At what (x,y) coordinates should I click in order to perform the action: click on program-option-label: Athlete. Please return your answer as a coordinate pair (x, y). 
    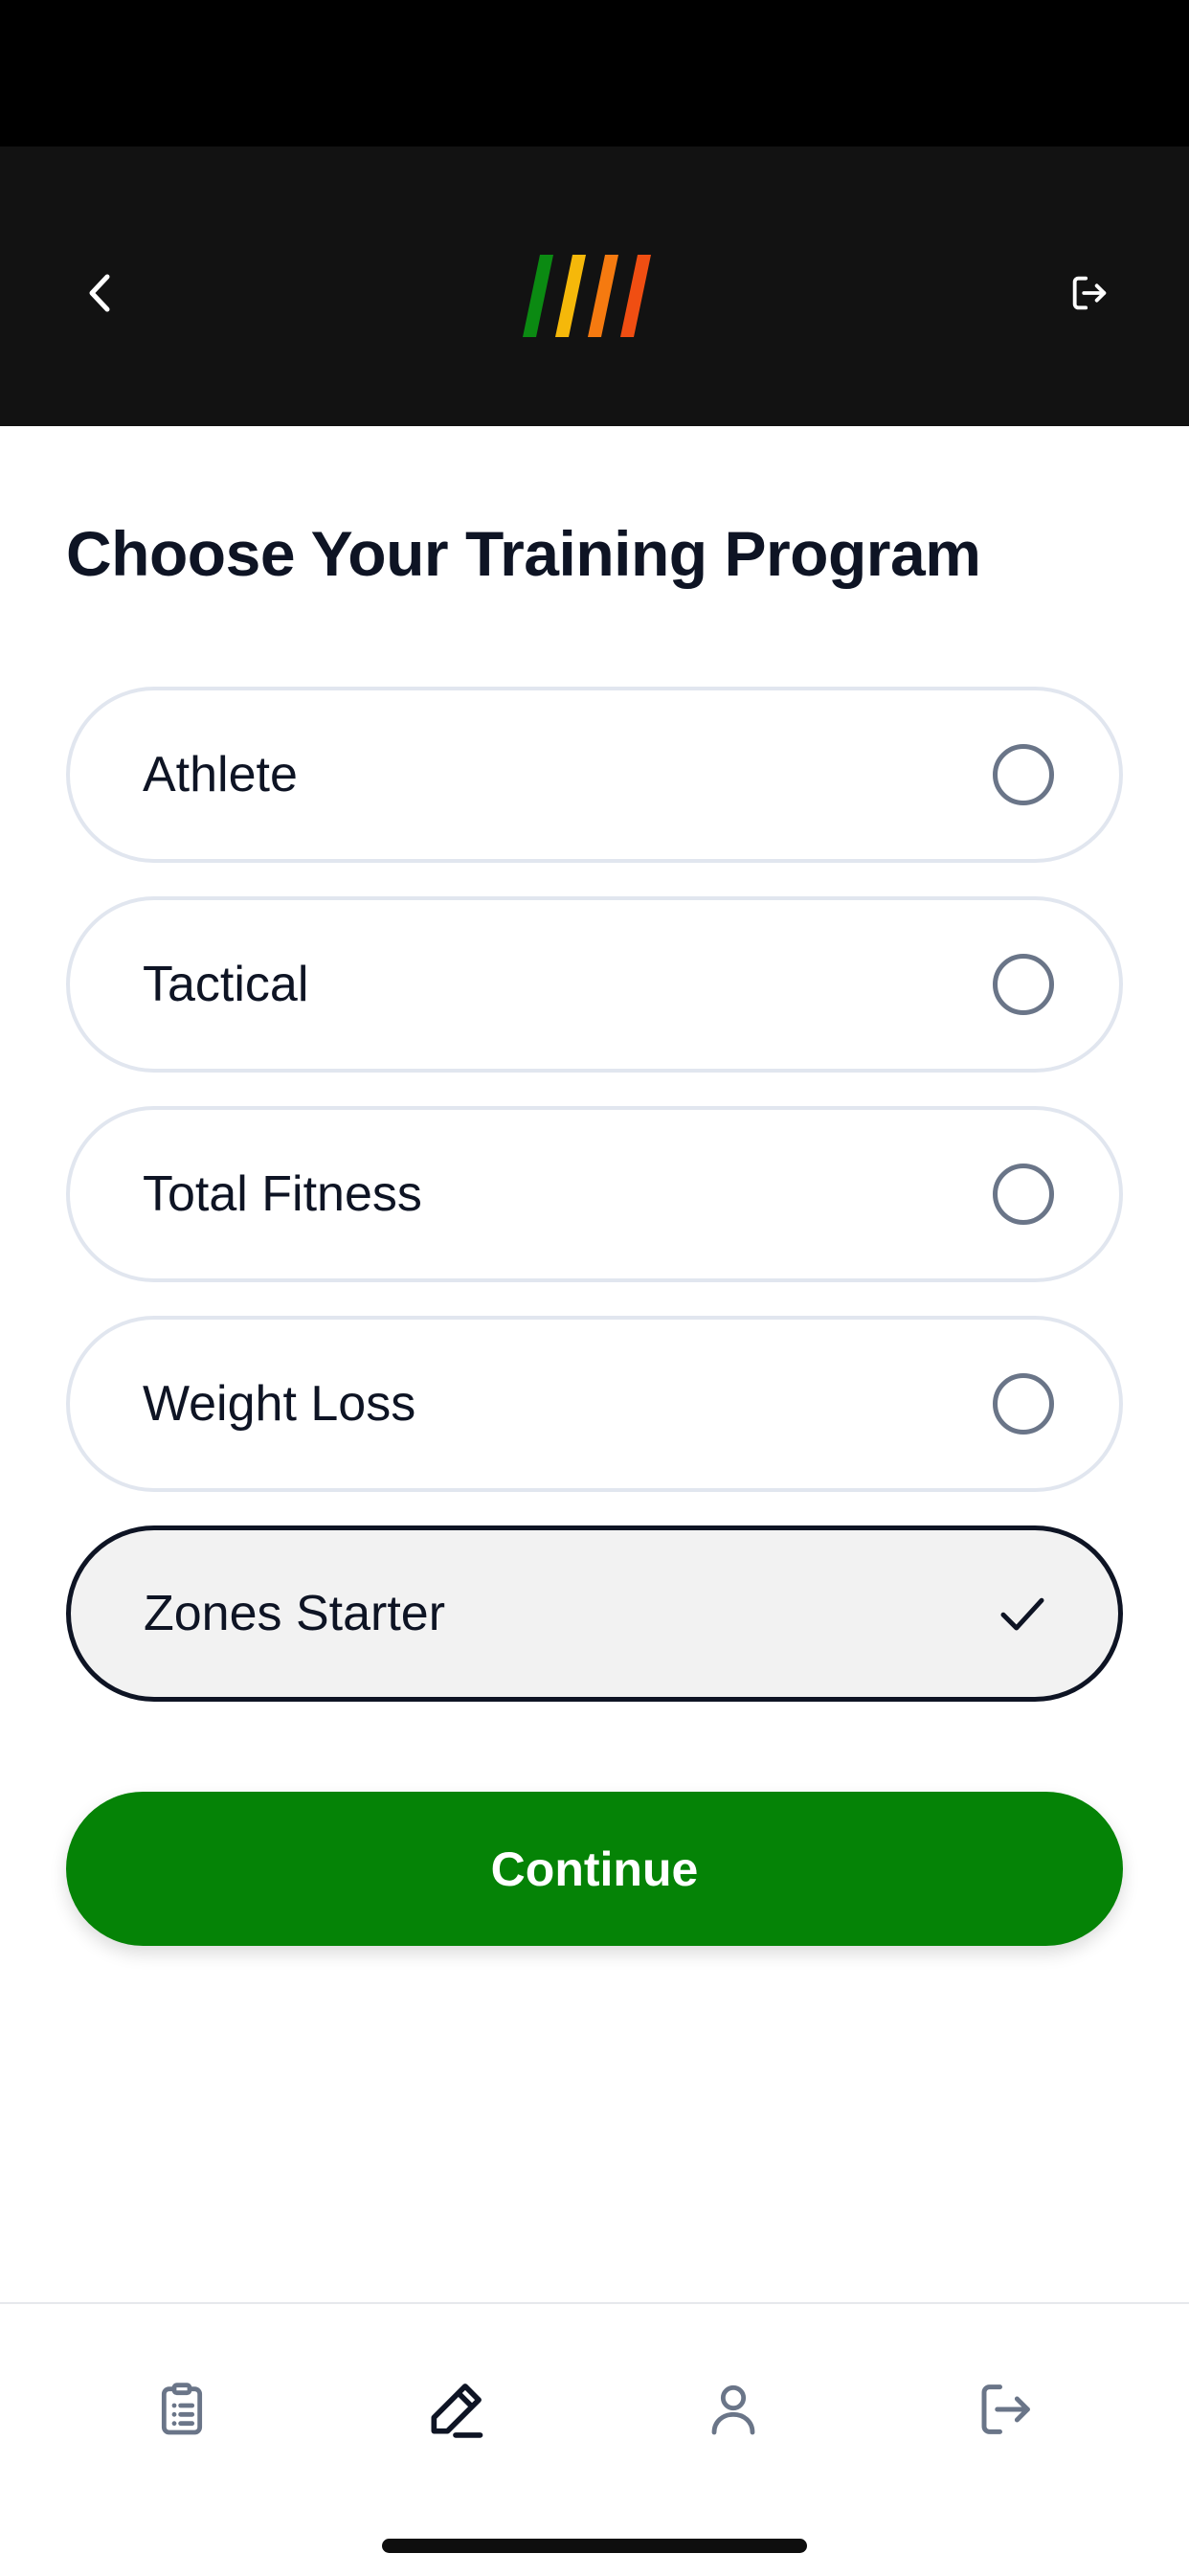
    Looking at the image, I should click on (220, 774).